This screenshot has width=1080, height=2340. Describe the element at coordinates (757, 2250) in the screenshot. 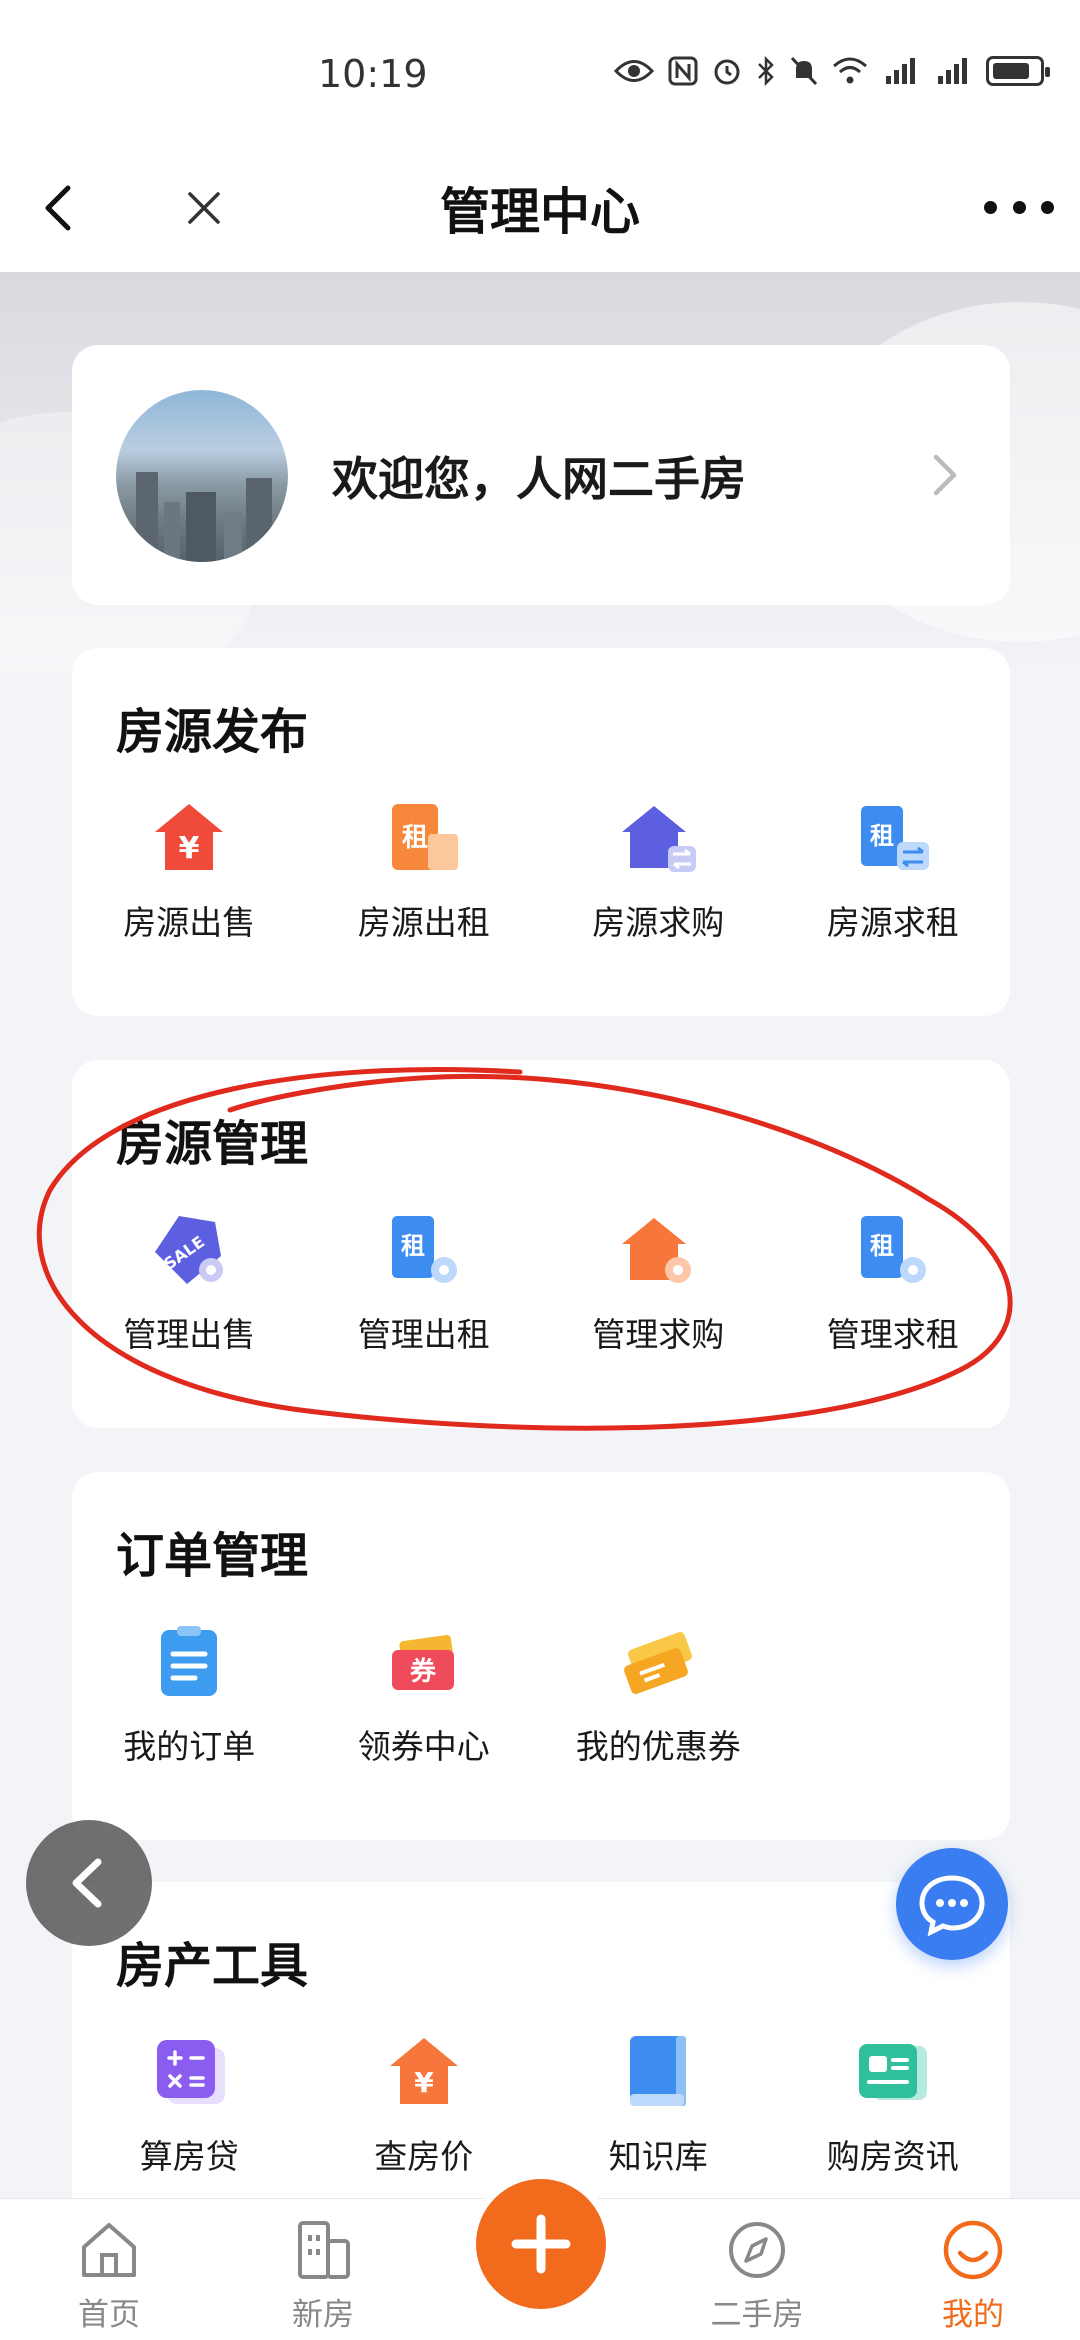

I see `compass-icon` at that location.